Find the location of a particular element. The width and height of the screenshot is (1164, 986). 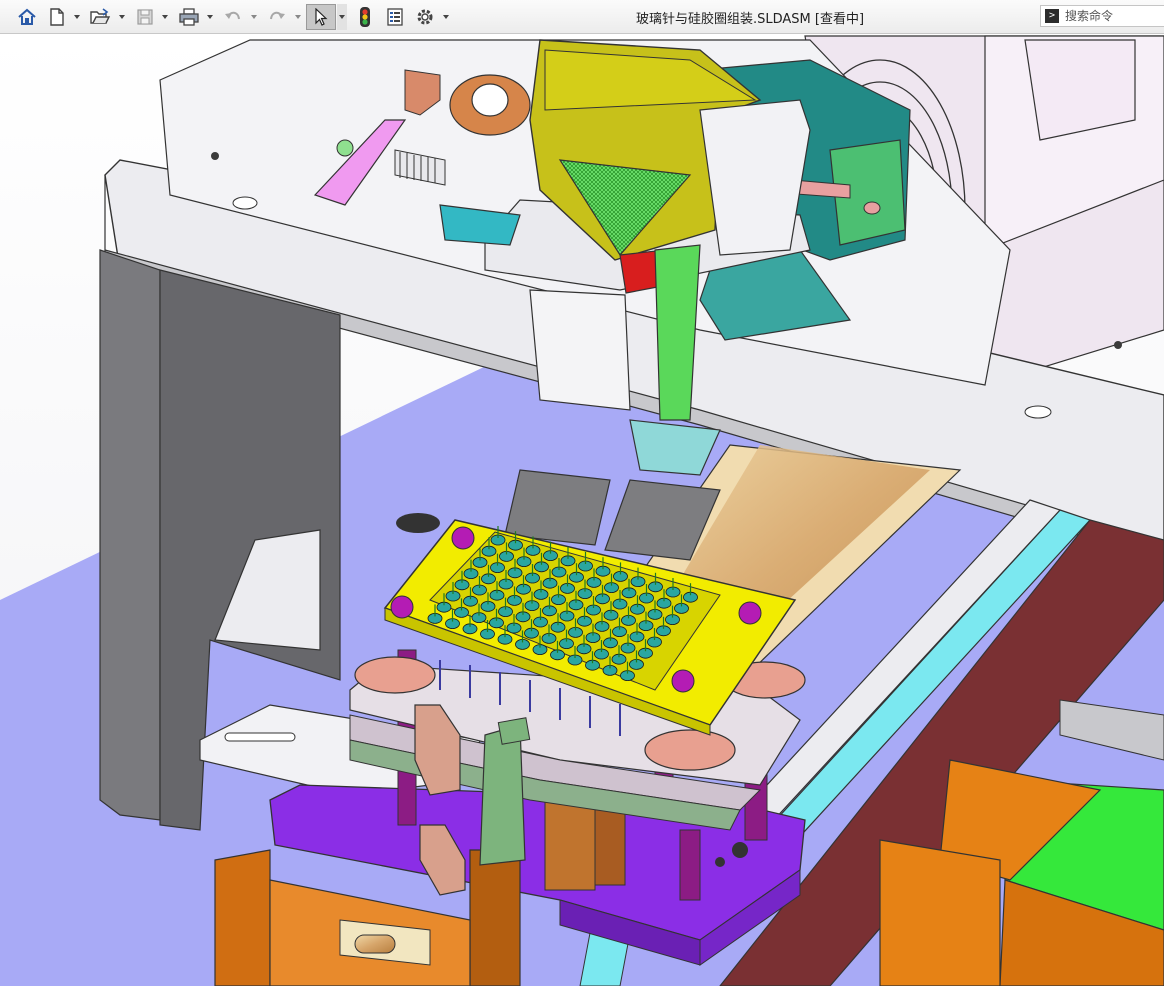

left-leg is located at coordinates (130, 535).